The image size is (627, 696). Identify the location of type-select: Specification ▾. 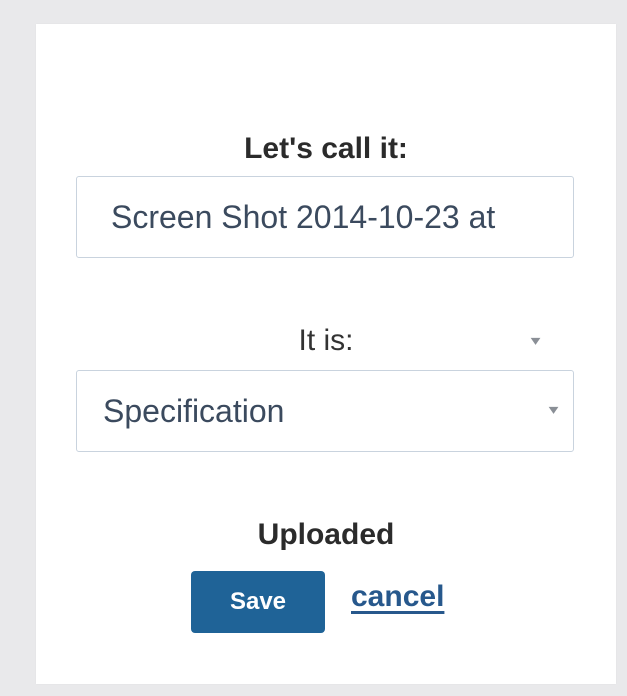
(325, 411).